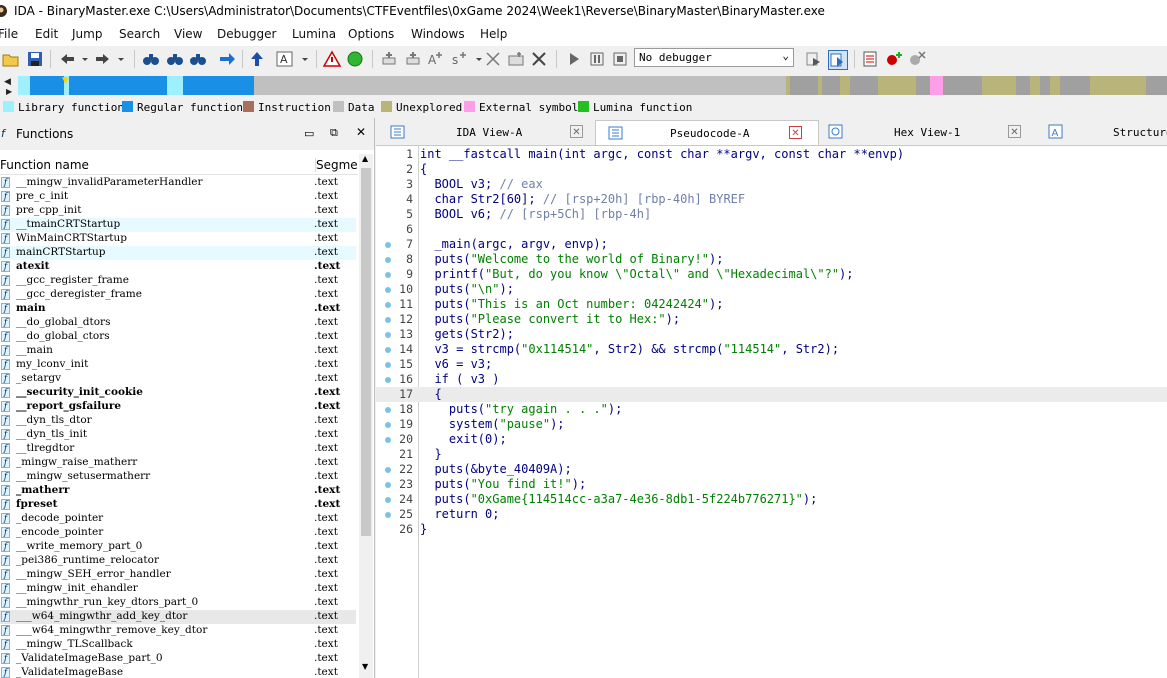 This screenshot has width=1167, height=678. Describe the element at coordinates (771, 244) in the screenshot. I see `code-line: 7 _main(argc, argv, envp);` at that location.